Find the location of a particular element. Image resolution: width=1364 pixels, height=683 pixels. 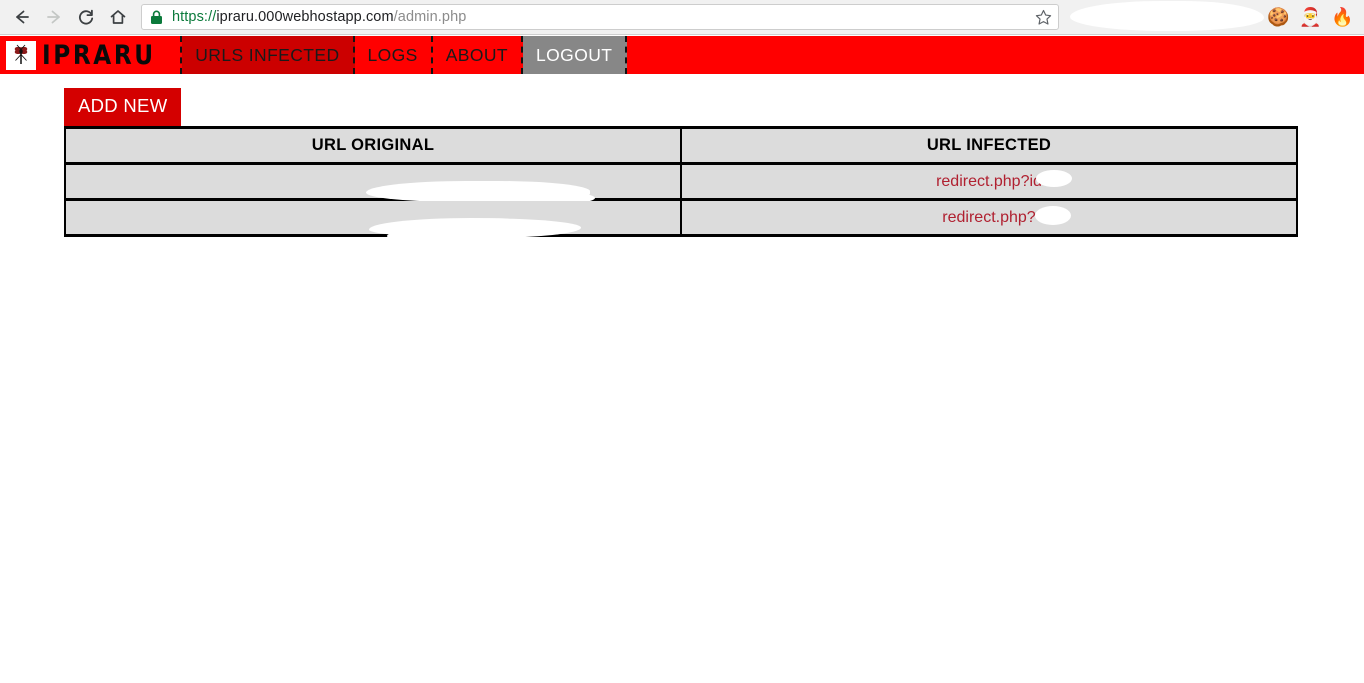

browser-extensions-area: 🍪 🎅 🔥 is located at coordinates (1215, 17).